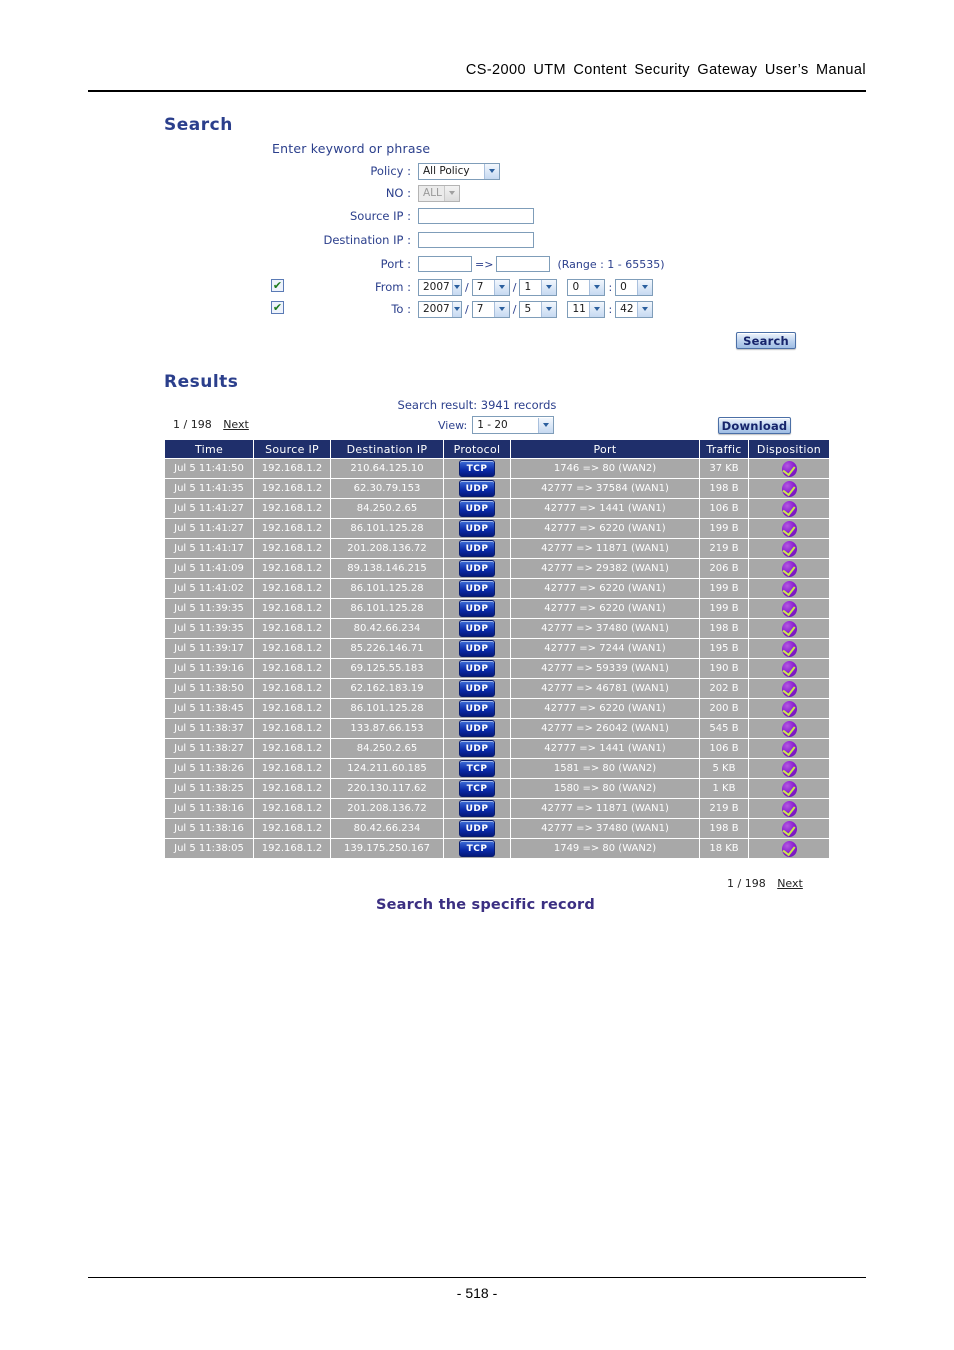 This screenshot has height=1350, width=954. I want to click on cell-time: Jul 5 11:39:35, so click(209, 608).